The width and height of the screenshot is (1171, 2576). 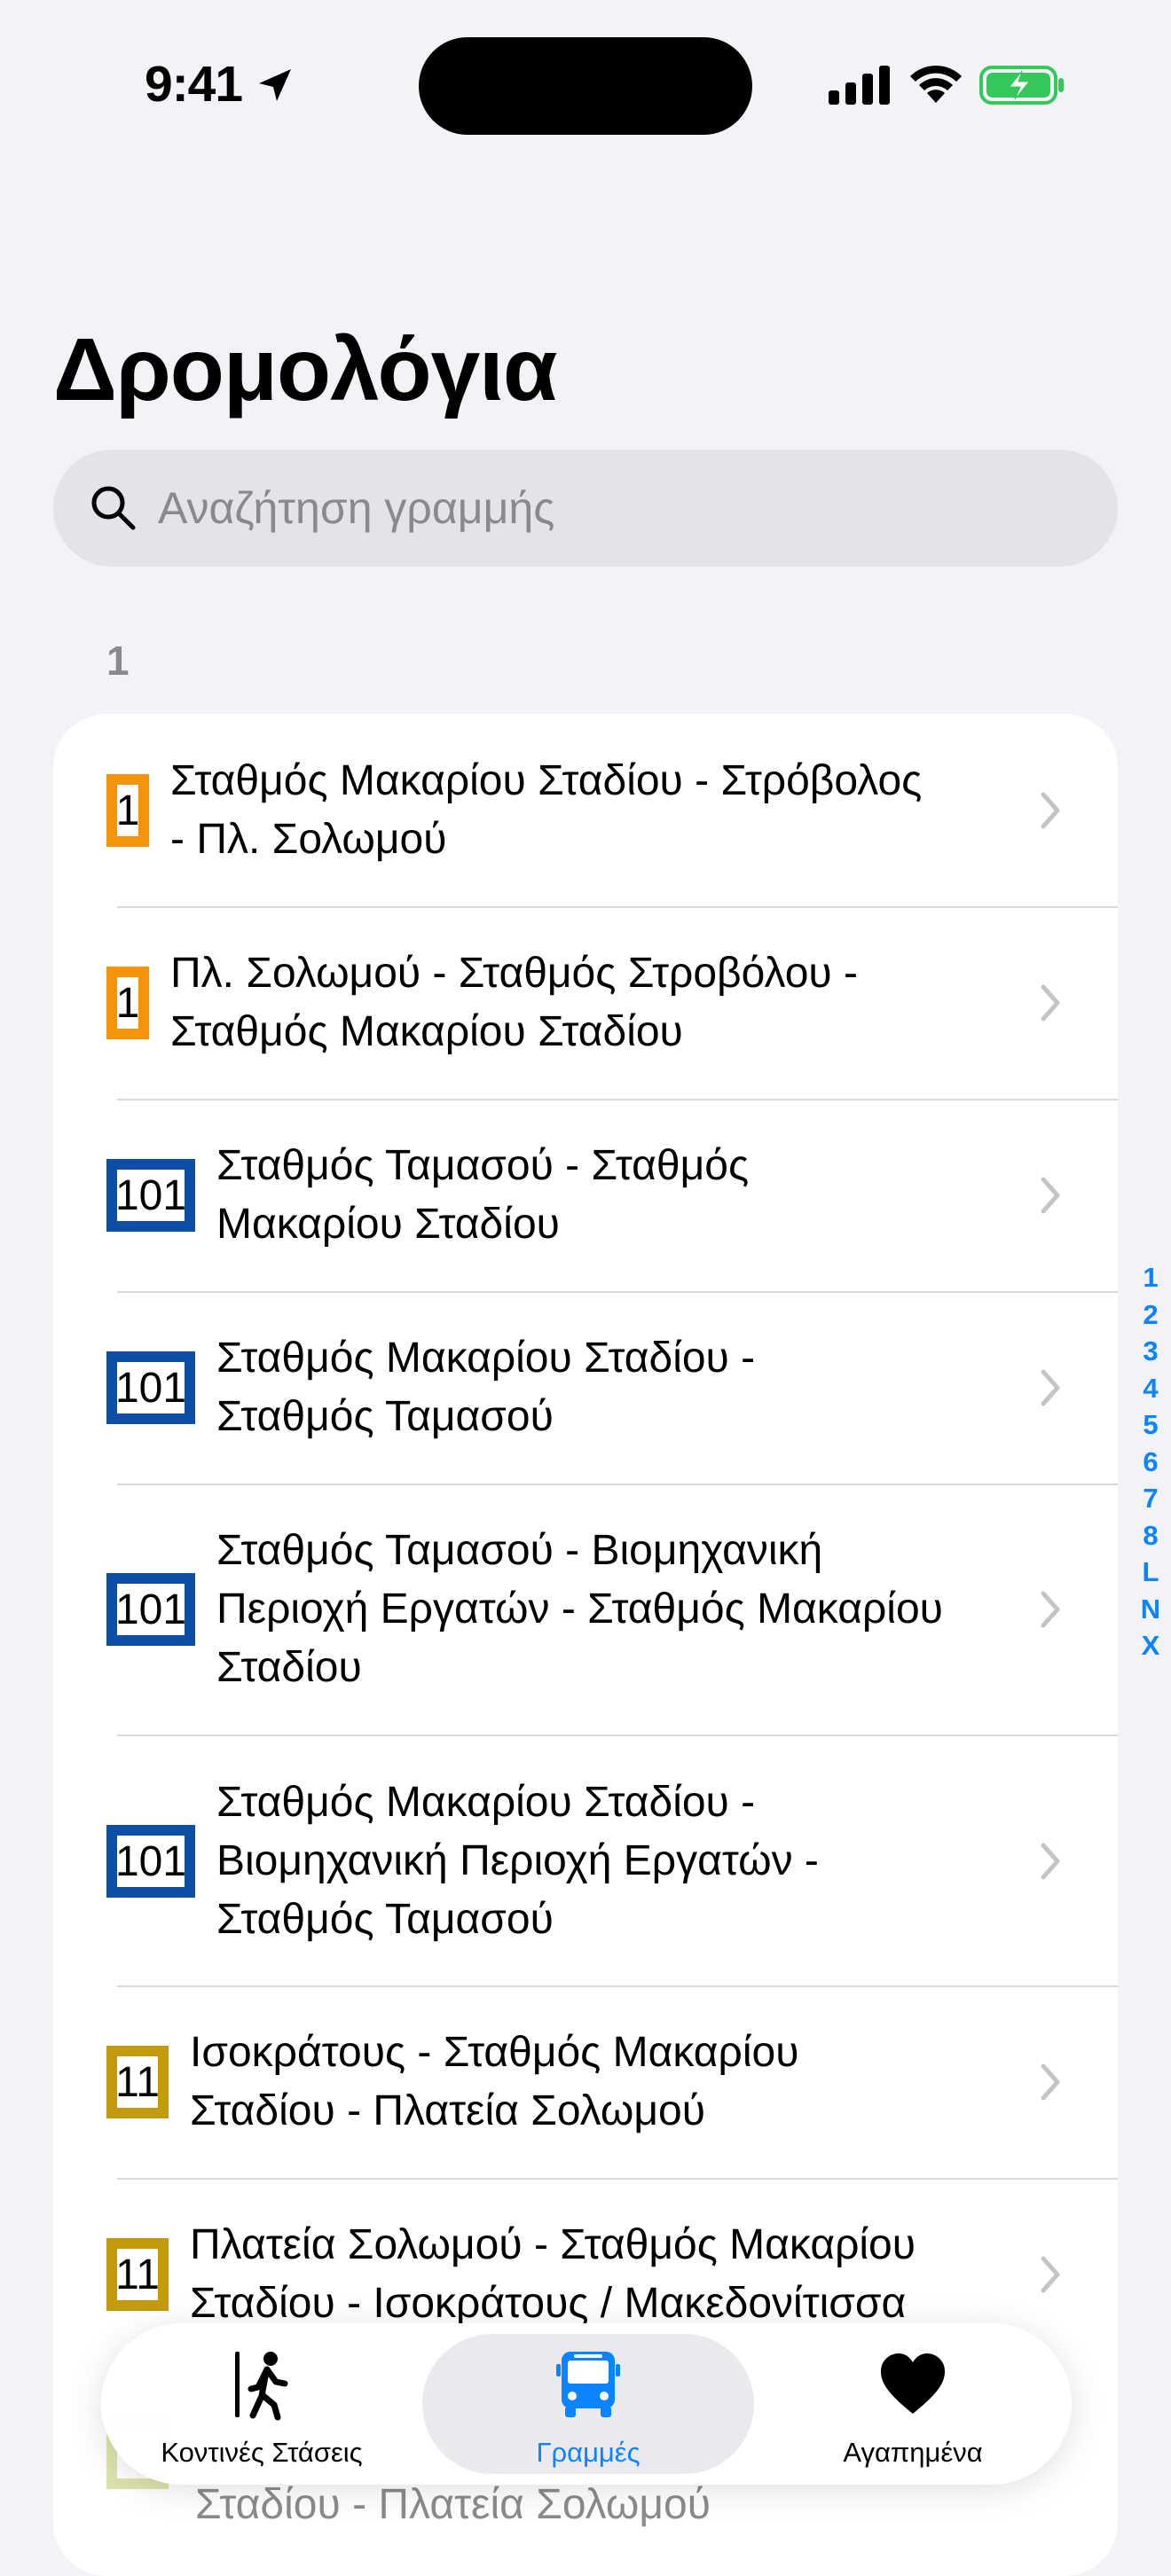 What do you see at coordinates (913, 2383) in the screenshot?
I see `heart-icon` at bounding box center [913, 2383].